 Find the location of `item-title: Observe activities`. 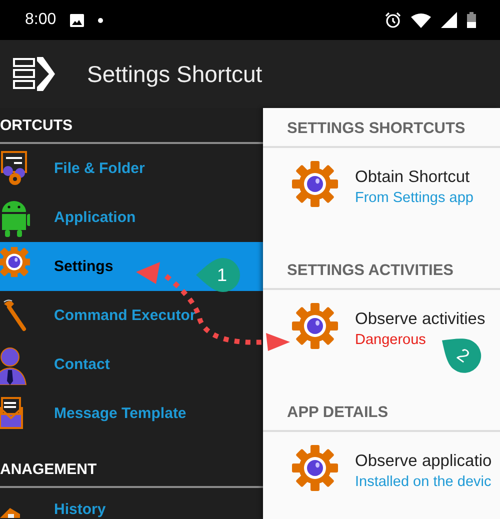

item-title: Observe activities is located at coordinates (420, 319).